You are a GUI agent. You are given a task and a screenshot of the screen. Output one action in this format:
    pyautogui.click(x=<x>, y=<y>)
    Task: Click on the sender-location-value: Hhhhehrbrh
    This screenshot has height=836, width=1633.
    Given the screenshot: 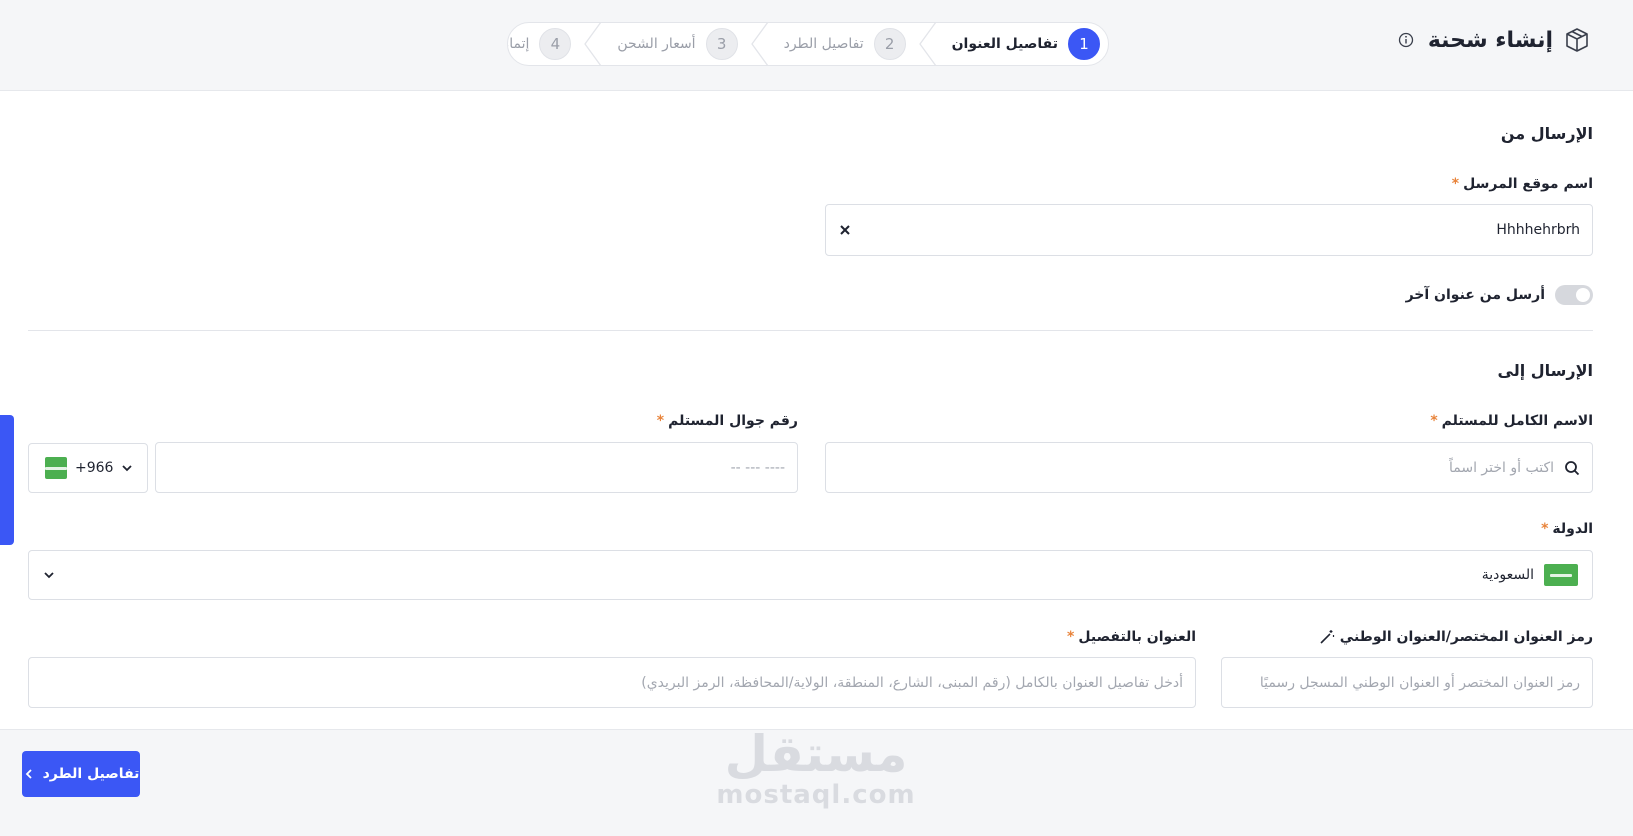 What is the action you would take?
    pyautogui.click(x=1538, y=230)
    